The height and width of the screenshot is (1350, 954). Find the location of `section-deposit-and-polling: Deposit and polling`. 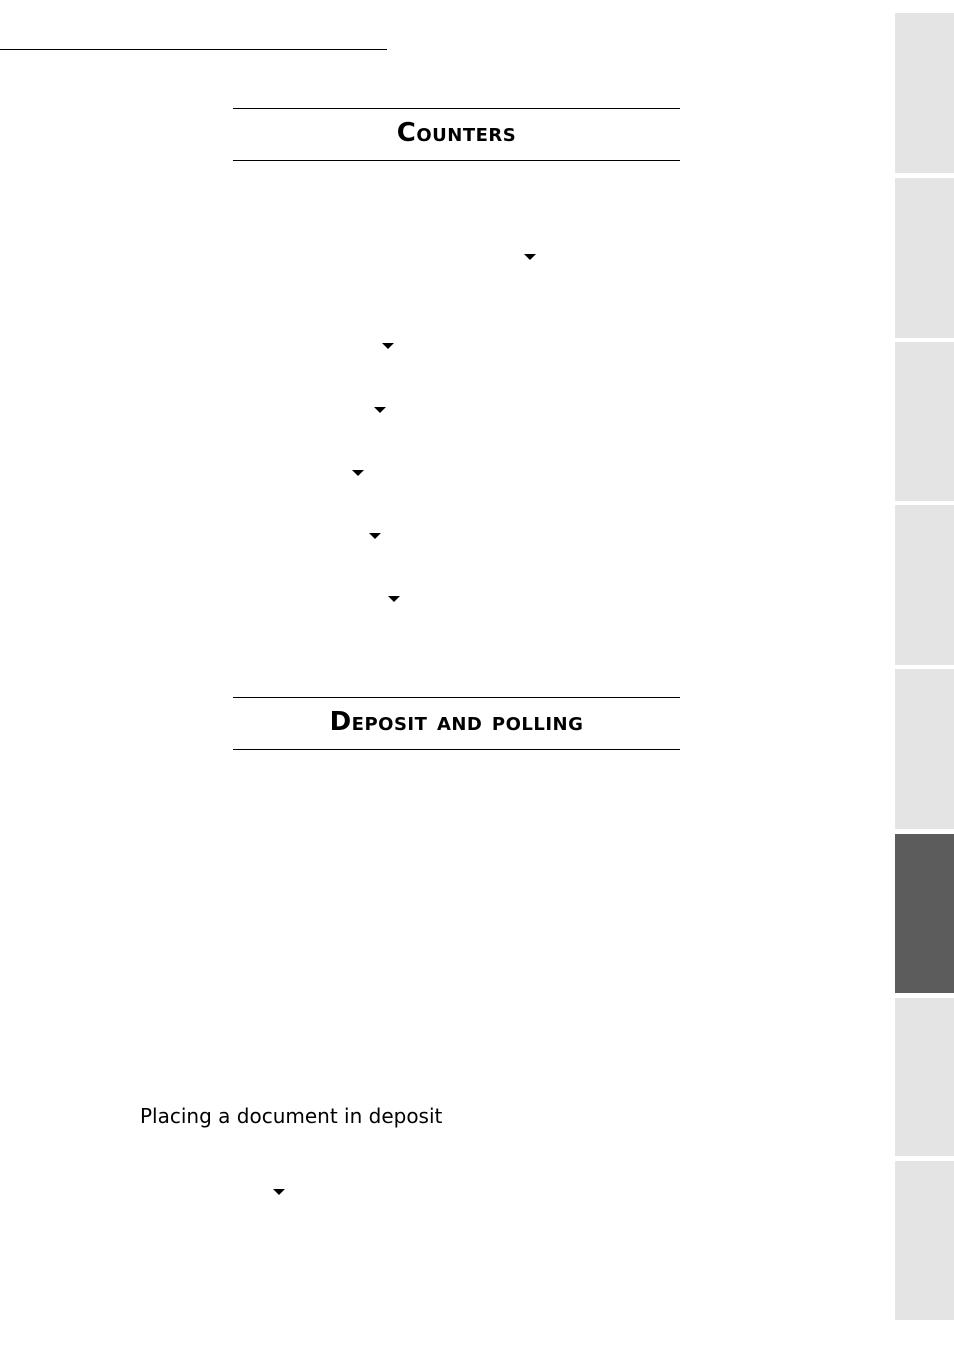

section-deposit-and-polling: Deposit and polling is located at coordinates (456, 723).